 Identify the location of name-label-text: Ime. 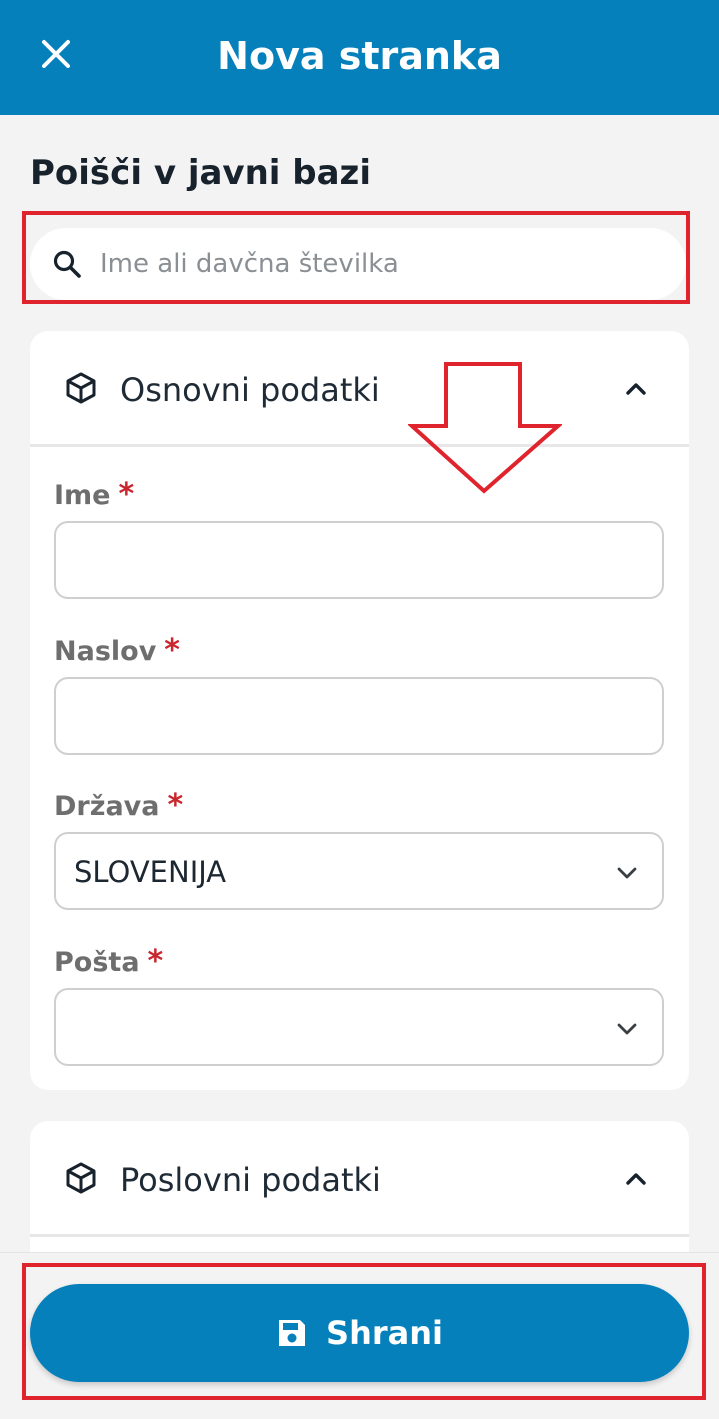
(82, 495).